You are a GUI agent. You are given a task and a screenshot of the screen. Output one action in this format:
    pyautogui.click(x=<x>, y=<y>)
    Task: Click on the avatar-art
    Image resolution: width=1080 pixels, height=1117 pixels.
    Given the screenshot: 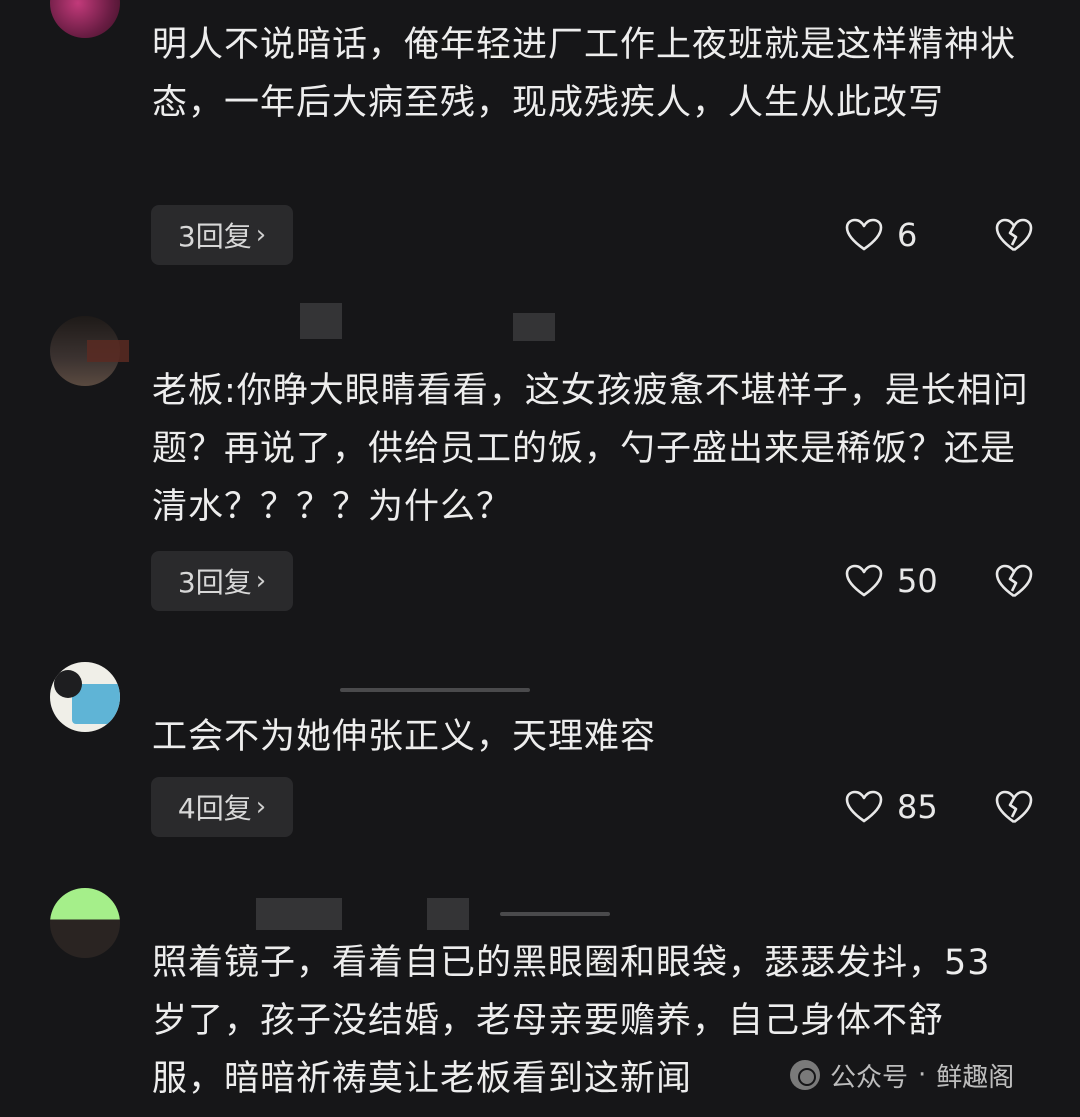 What is the action you would take?
    pyautogui.click(x=68, y=684)
    